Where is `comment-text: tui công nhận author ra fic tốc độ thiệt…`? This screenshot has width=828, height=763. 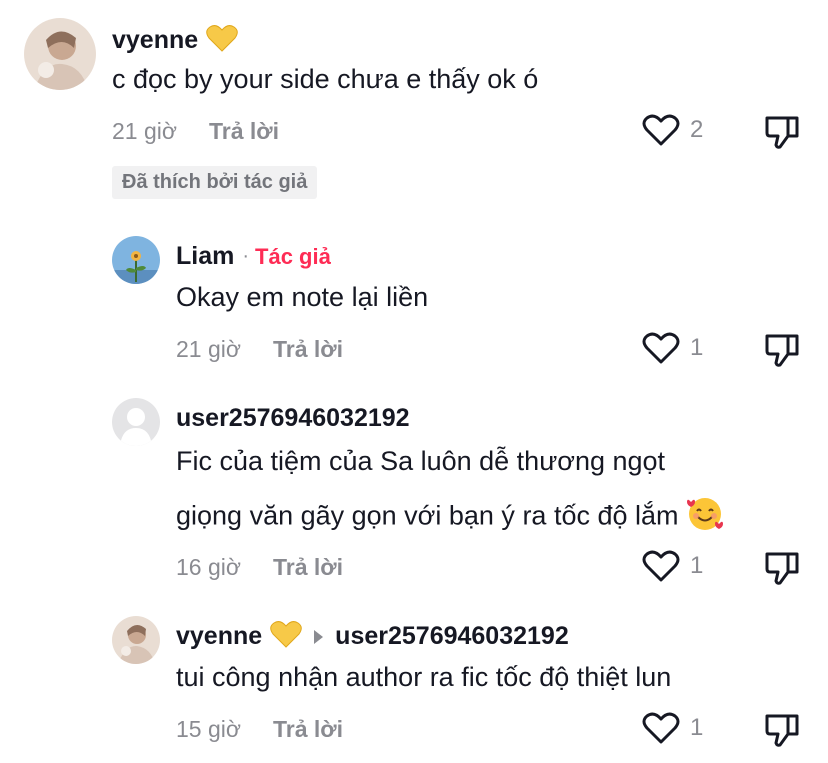 comment-text: tui công nhận author ra fic tốc độ thiệt… is located at coordinates (424, 677).